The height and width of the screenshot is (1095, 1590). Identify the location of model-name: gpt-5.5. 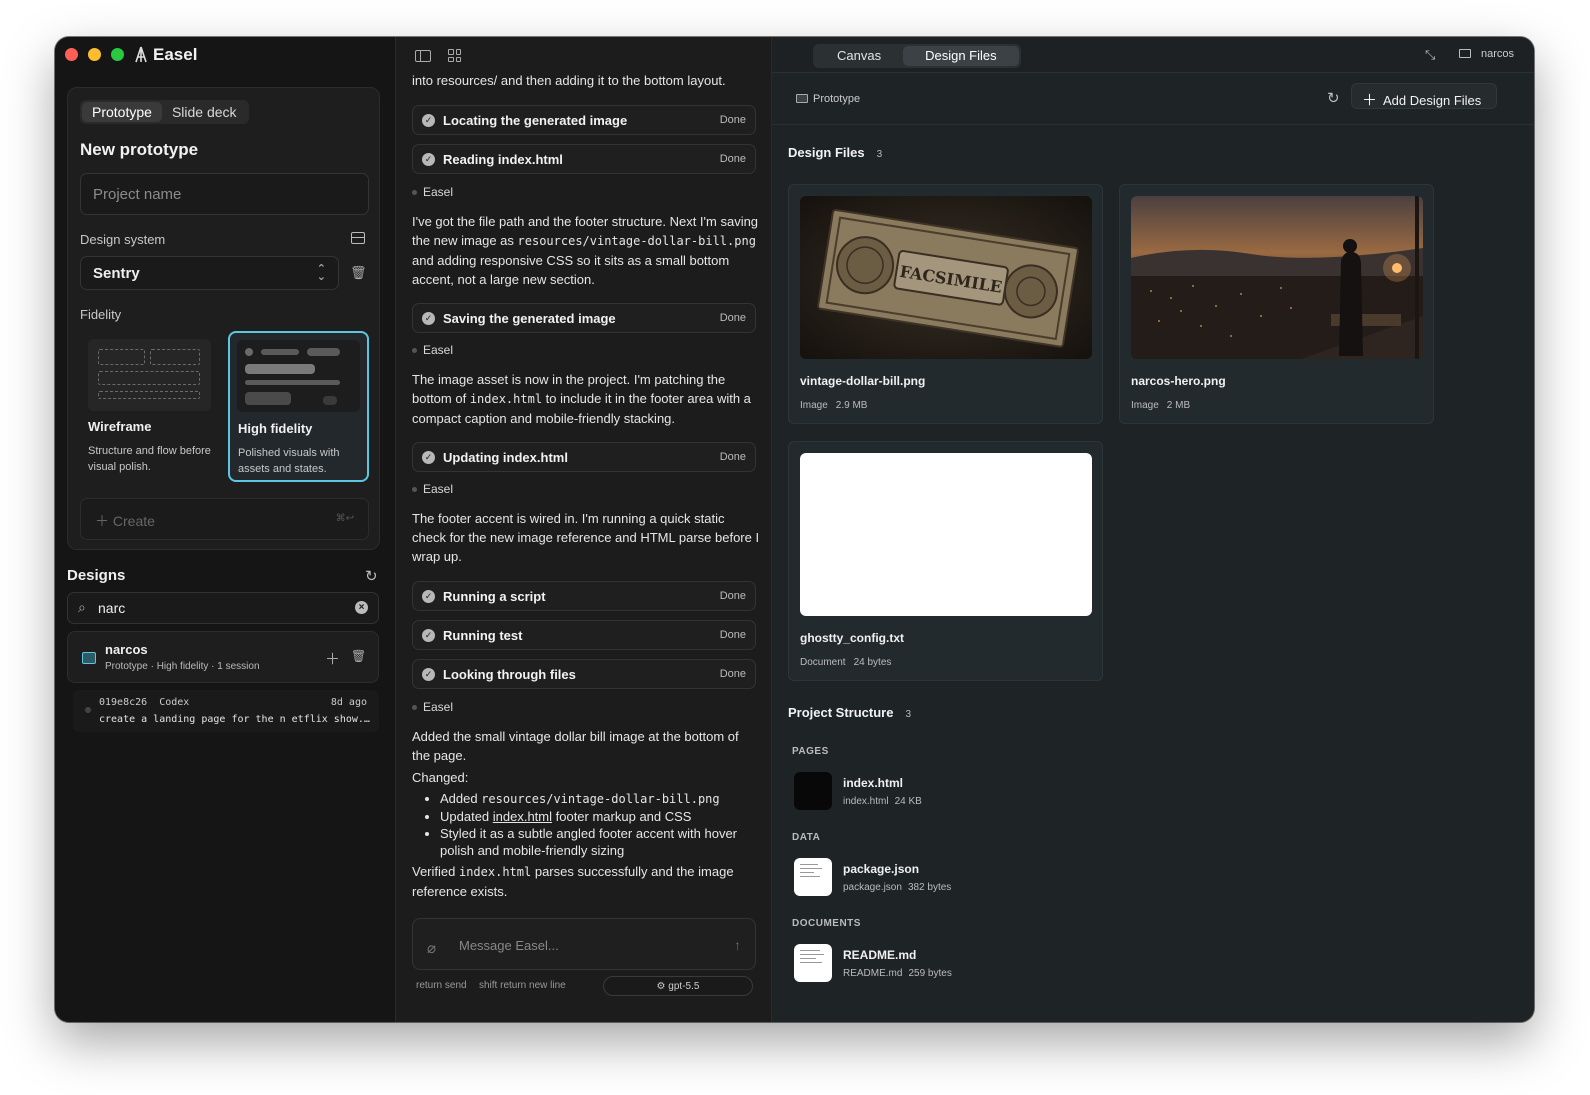
(684, 986).